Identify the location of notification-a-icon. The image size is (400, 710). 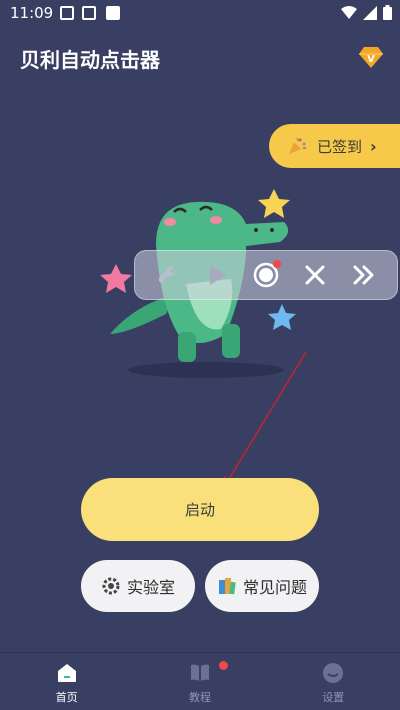
(89, 13).